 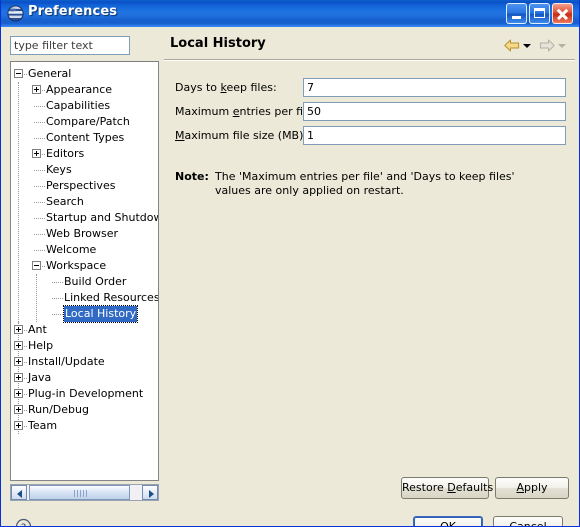 What do you see at coordinates (59, 170) in the screenshot?
I see `tree-item-keys: Keys` at bounding box center [59, 170].